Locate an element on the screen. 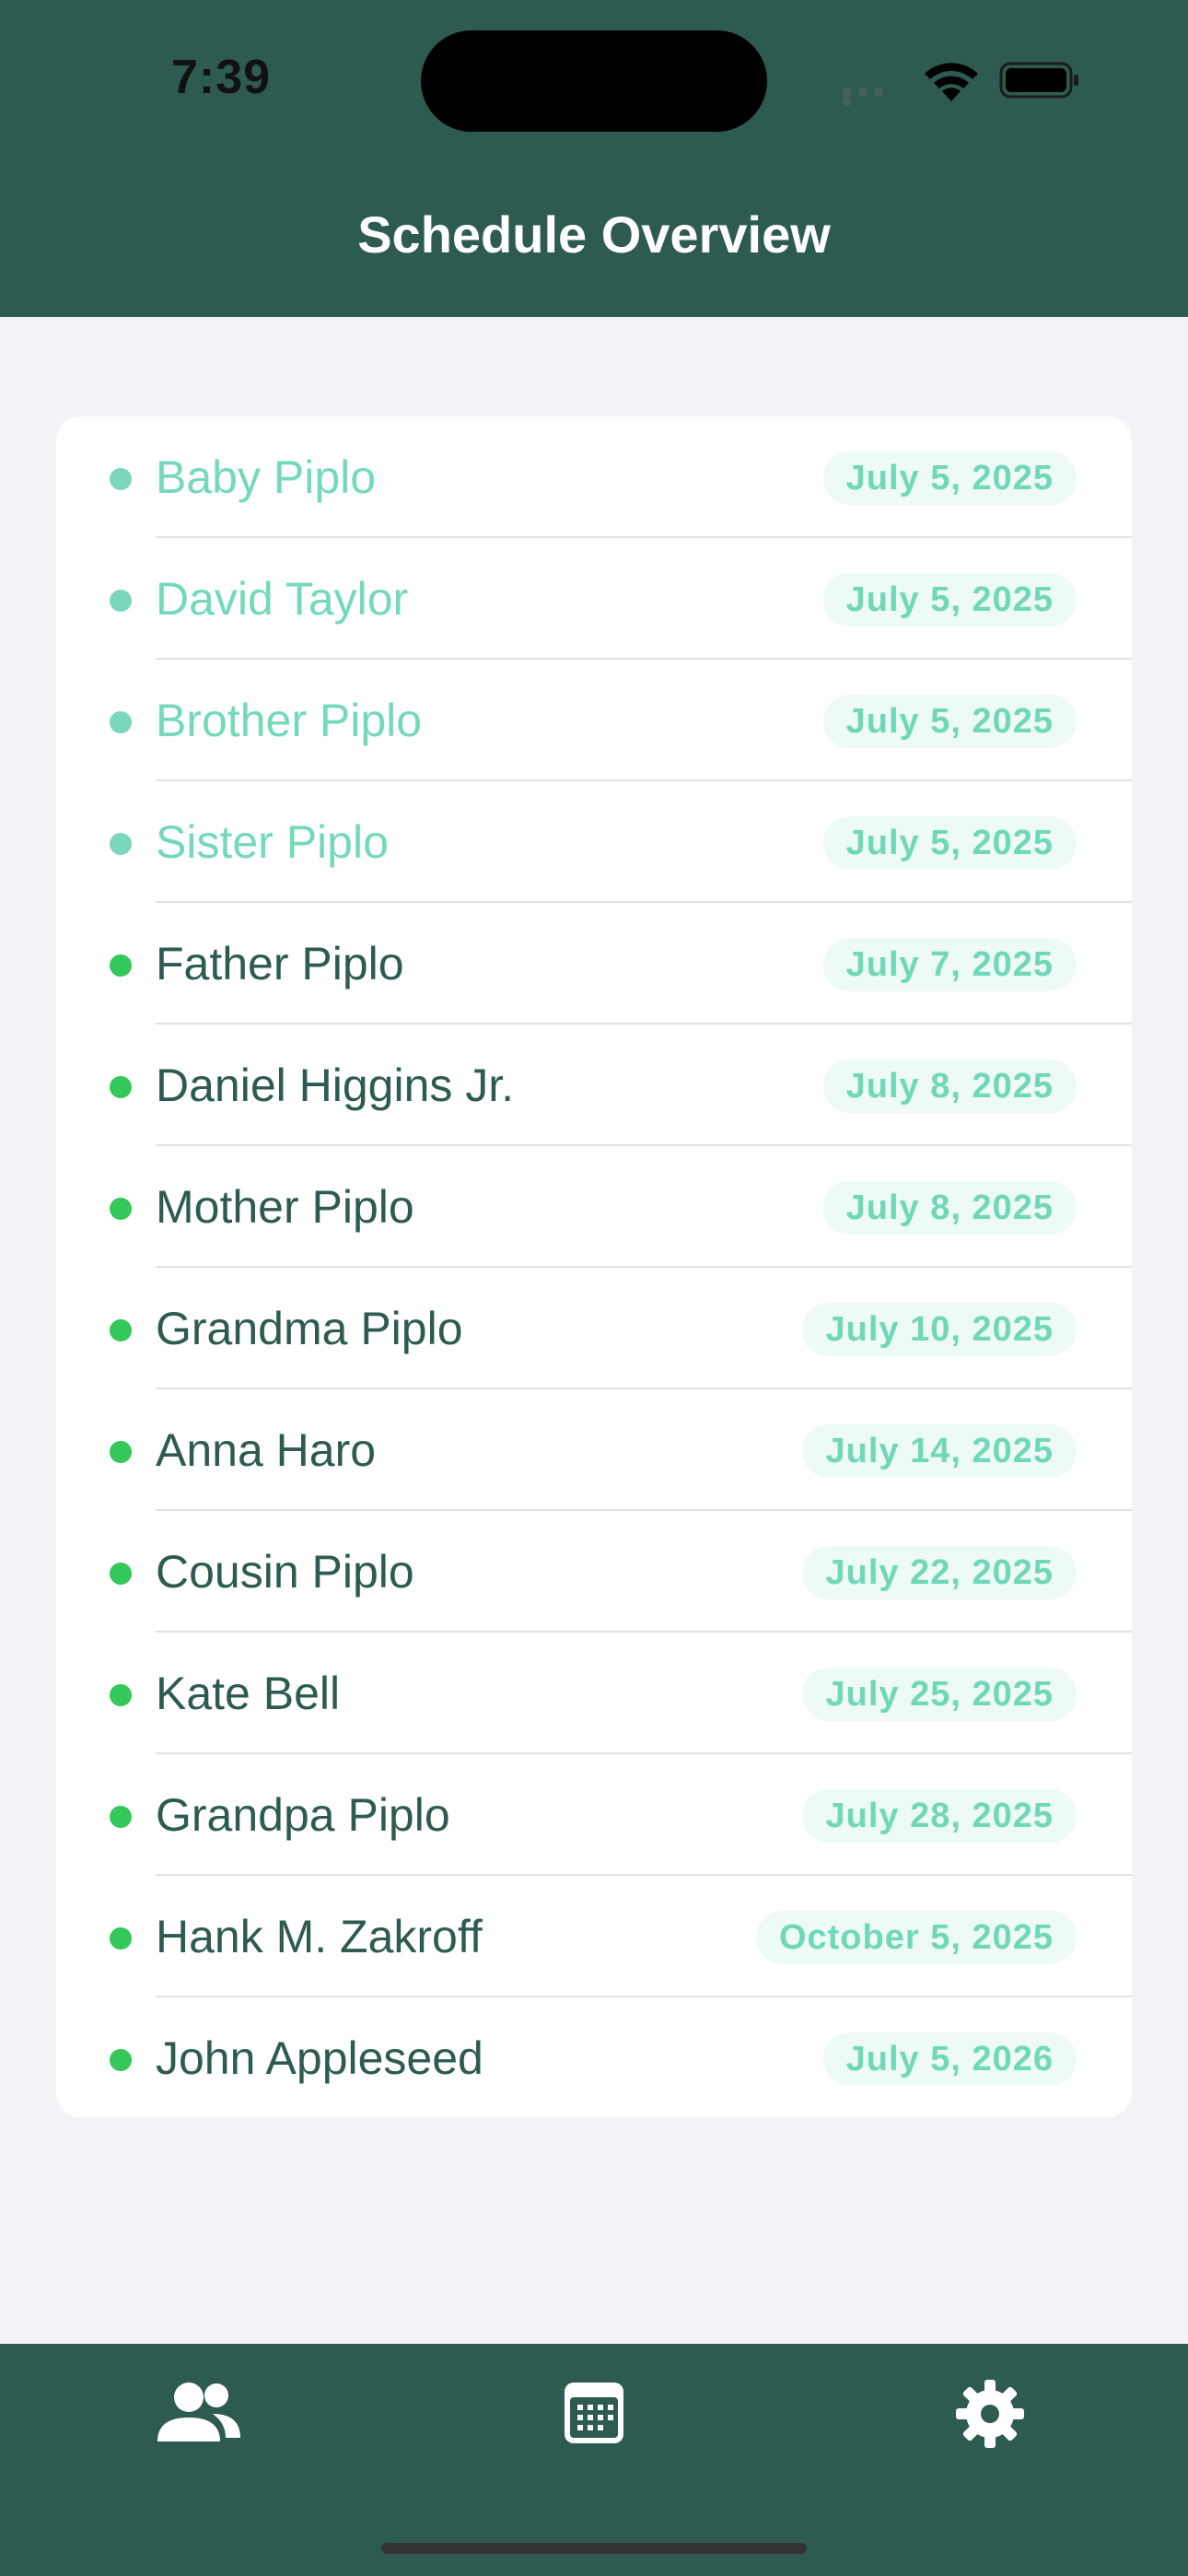 The height and width of the screenshot is (2576, 1188). list-item: Mother Piplo July 8, 2025 is located at coordinates (594, 1207).